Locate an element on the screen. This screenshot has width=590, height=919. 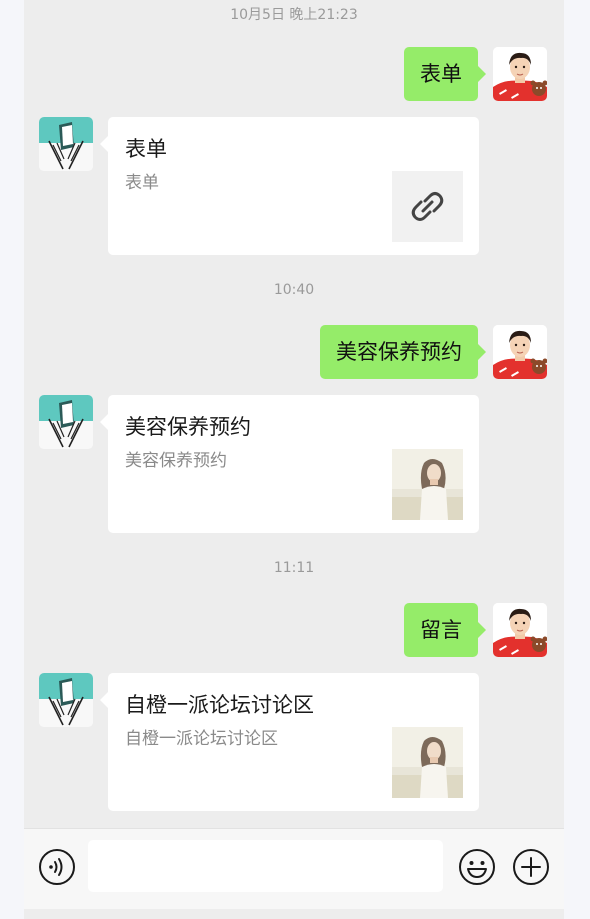
sent-message-bubble: 留言 is located at coordinates (445, 630).